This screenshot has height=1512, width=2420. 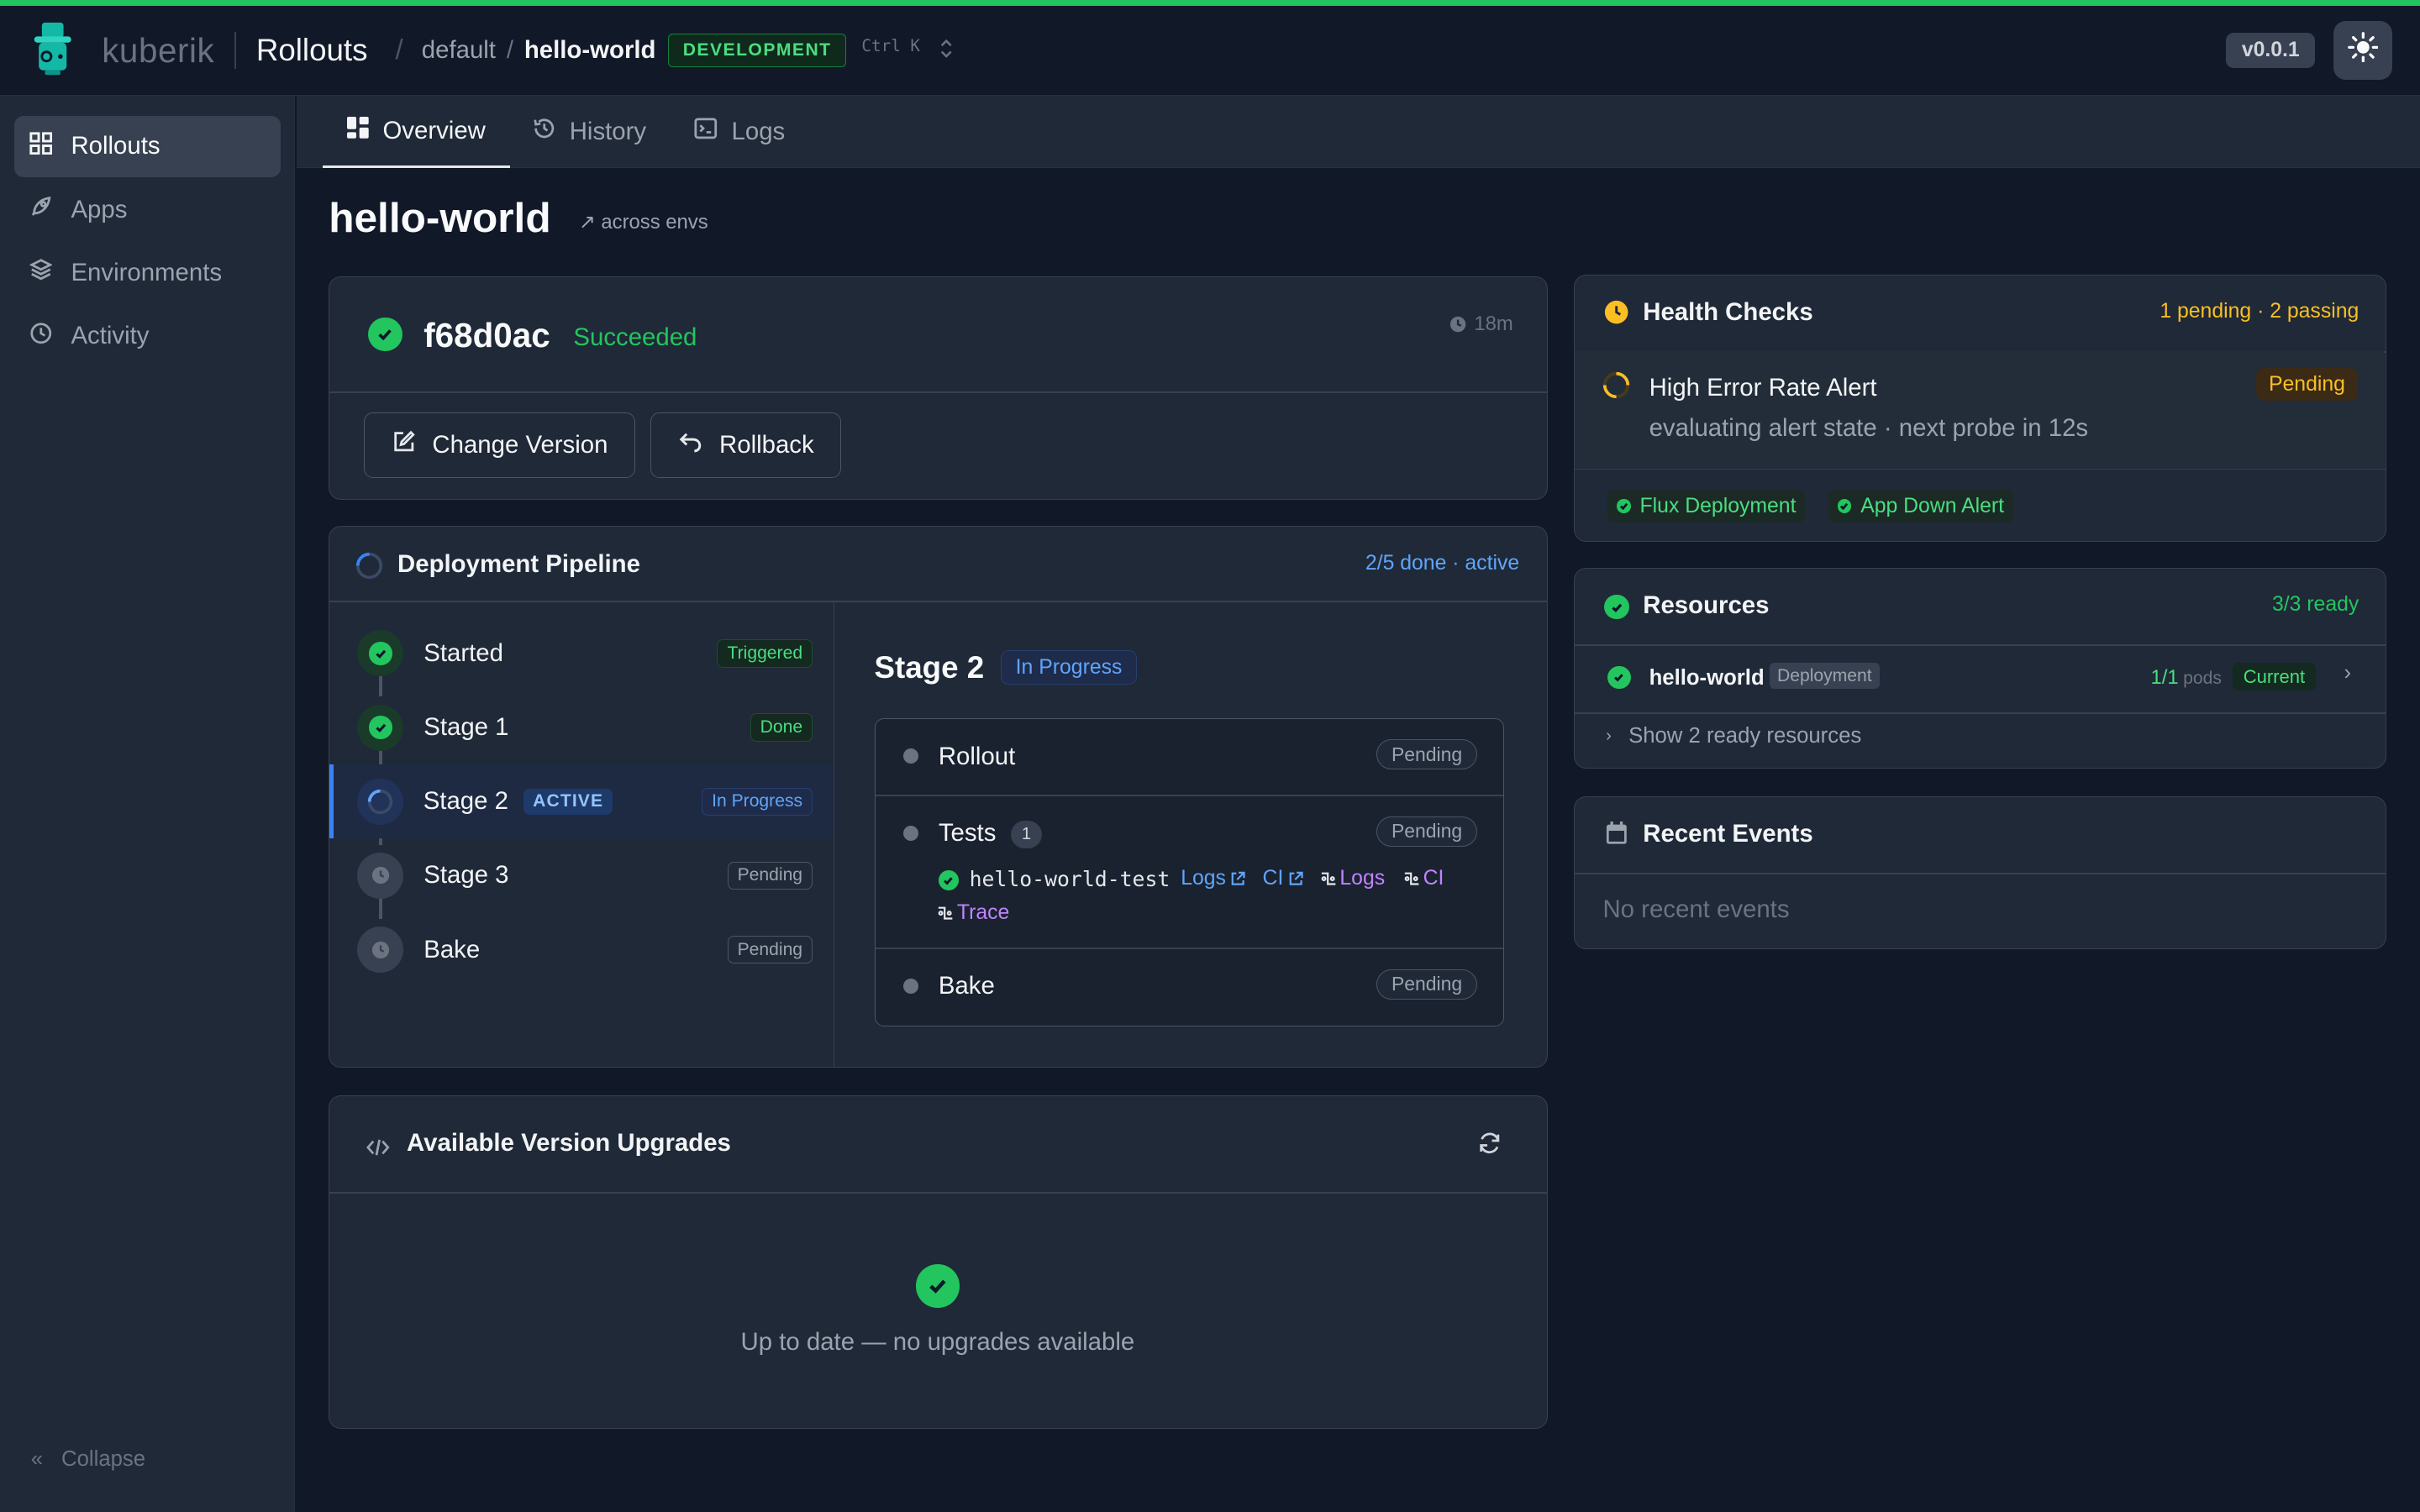 I want to click on environment-badge: DEVELOPMENT, so click(x=757, y=50).